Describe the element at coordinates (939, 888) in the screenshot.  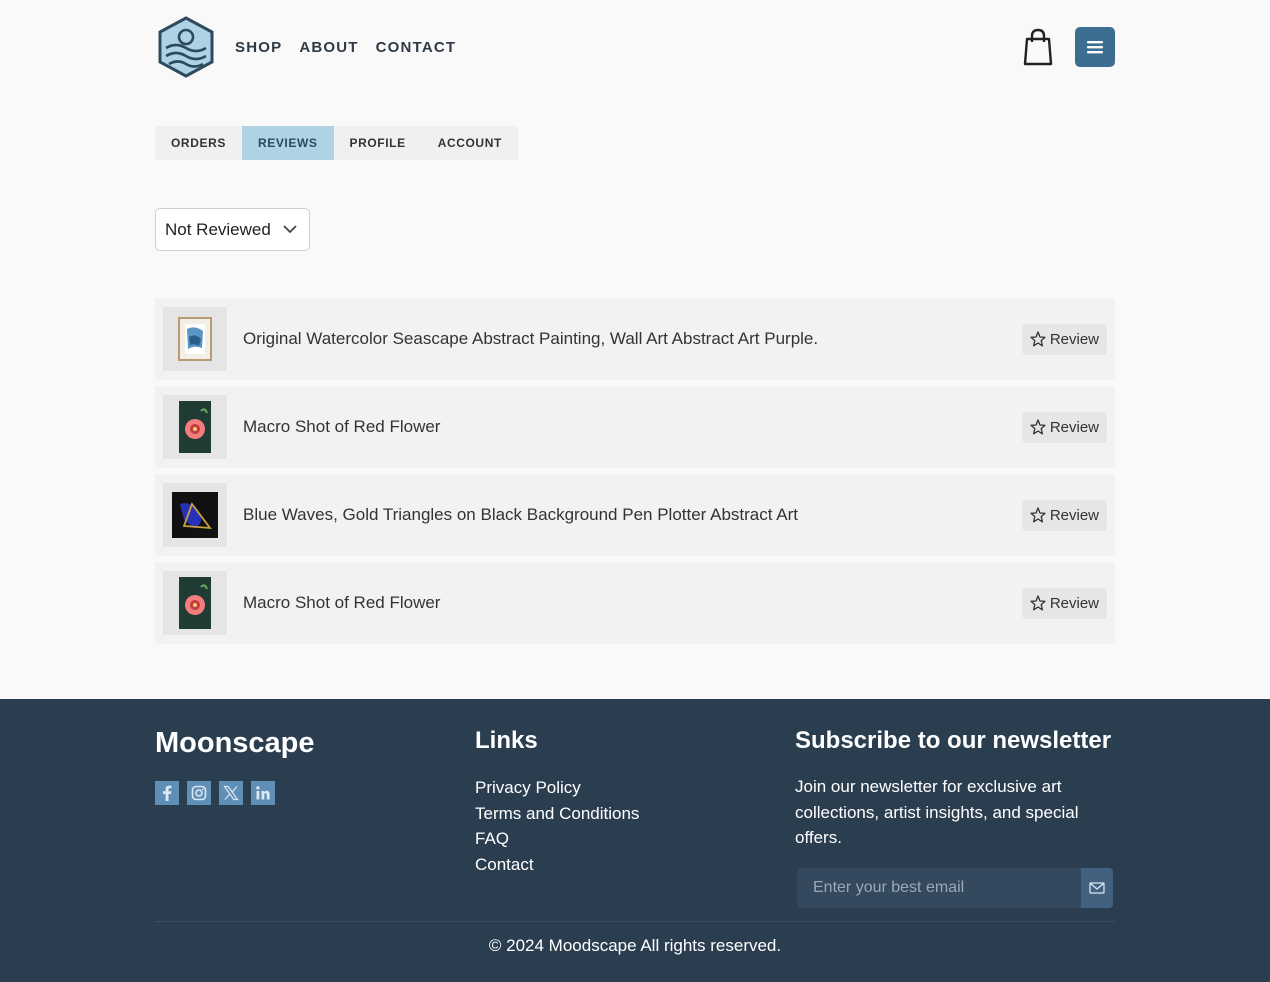
I see `email-field` at that location.